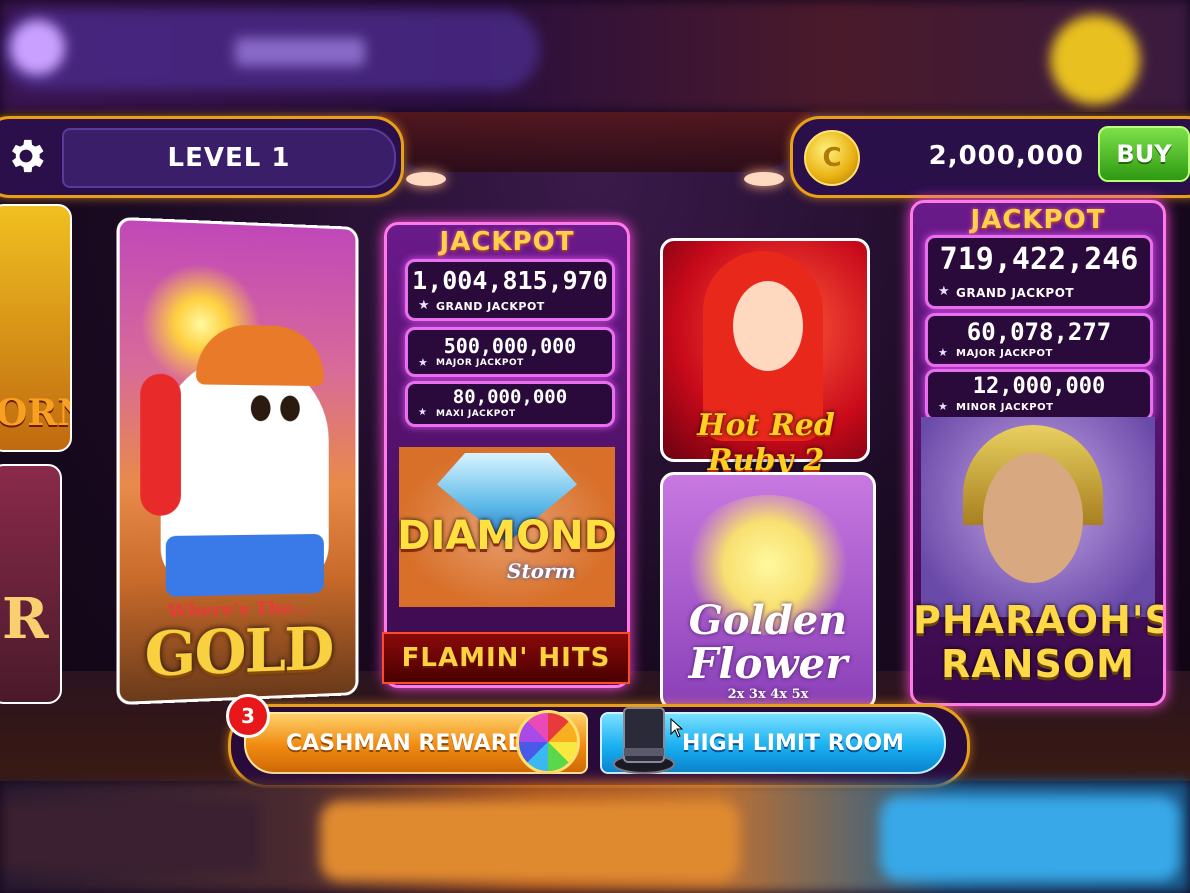  I want to click on game-card-left-edge-bottom: R, so click(31, 584).